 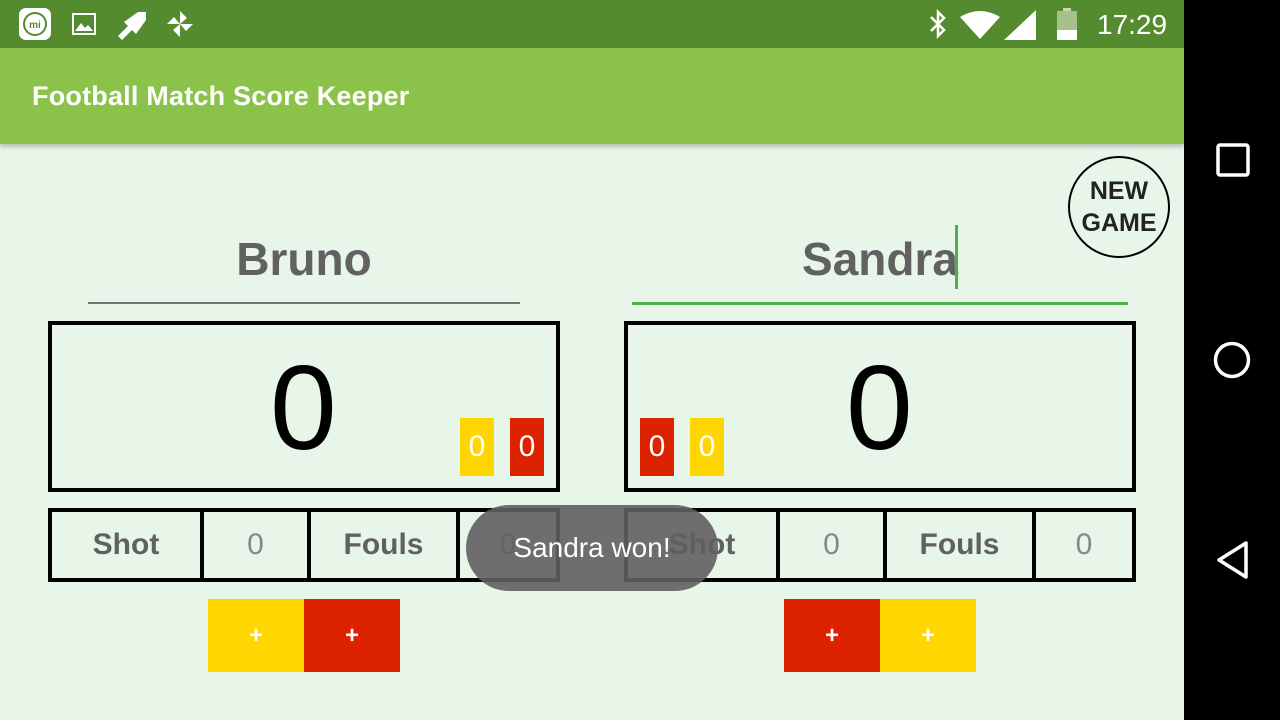 I want to click on new-game-button: NEW GAME, so click(x=1119, y=207).